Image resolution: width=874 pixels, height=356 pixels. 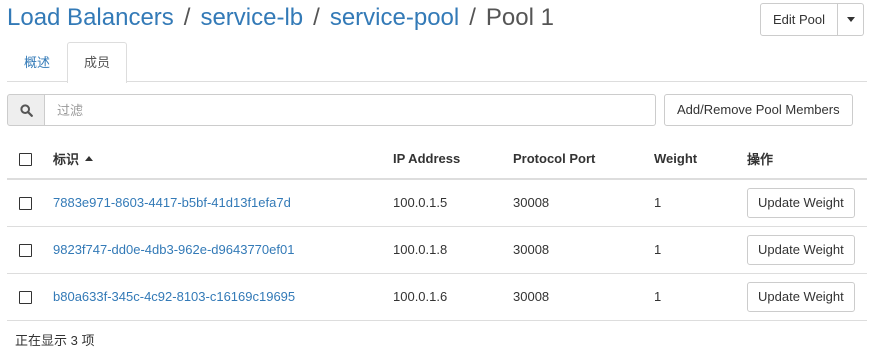 I want to click on add-remove-pool-members-button: Add/Remove Pool Members, so click(x=758, y=110).